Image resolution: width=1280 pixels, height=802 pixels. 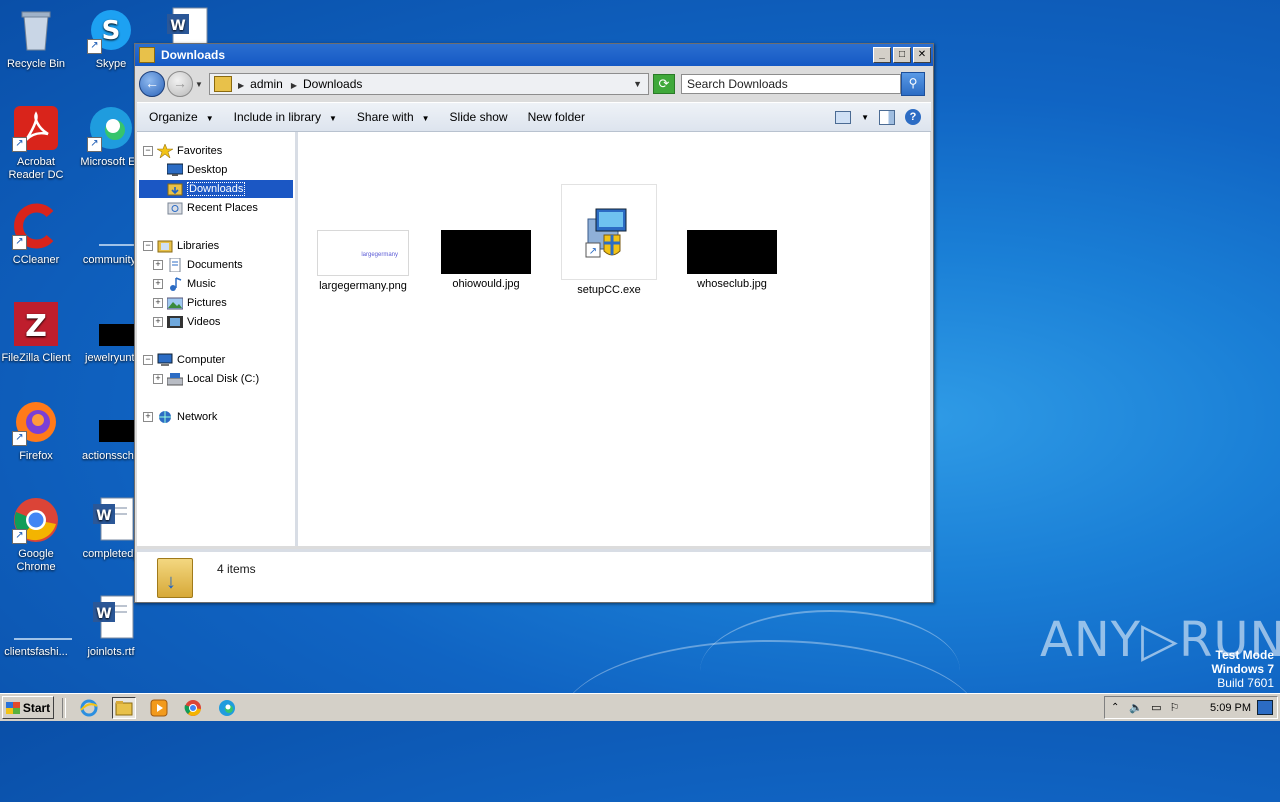 I want to click on tree-item-videos: + Videos, so click(x=186, y=322).